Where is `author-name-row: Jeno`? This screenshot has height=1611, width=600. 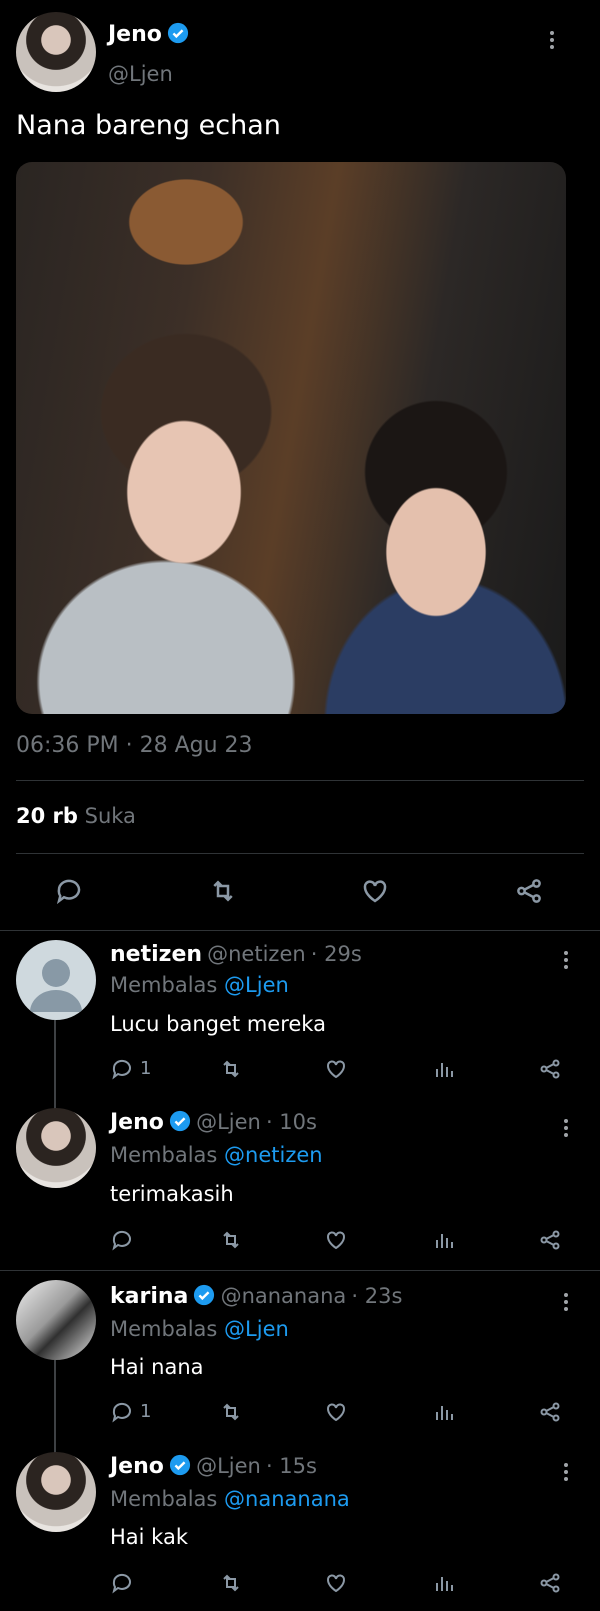
author-name-row: Jeno is located at coordinates (148, 34).